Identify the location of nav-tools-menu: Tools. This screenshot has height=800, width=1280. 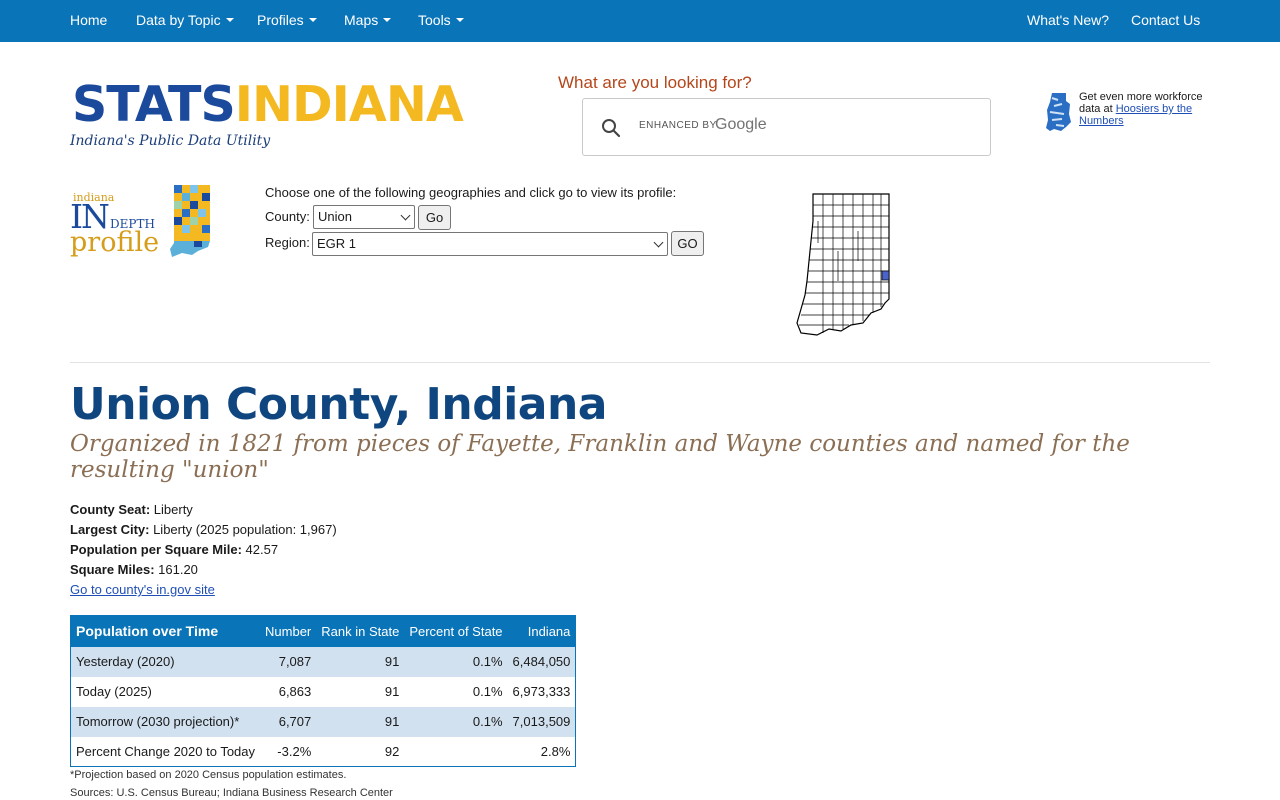
(441, 21).